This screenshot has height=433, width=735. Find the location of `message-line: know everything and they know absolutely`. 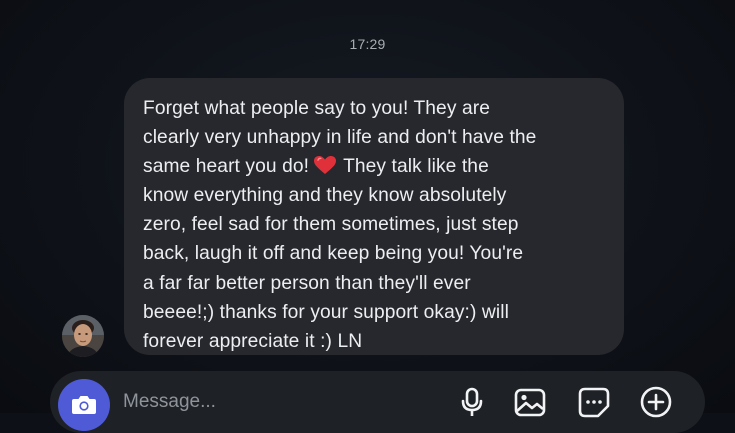

message-line: know everything and they know absolutely is located at coordinates (325, 196).